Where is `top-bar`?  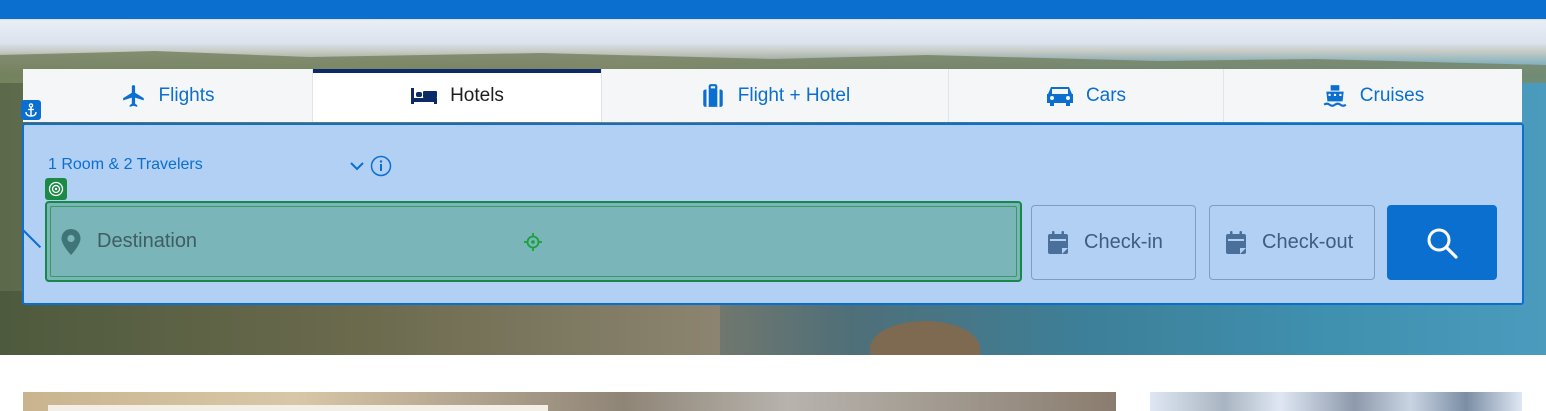
top-bar is located at coordinates (773, 9).